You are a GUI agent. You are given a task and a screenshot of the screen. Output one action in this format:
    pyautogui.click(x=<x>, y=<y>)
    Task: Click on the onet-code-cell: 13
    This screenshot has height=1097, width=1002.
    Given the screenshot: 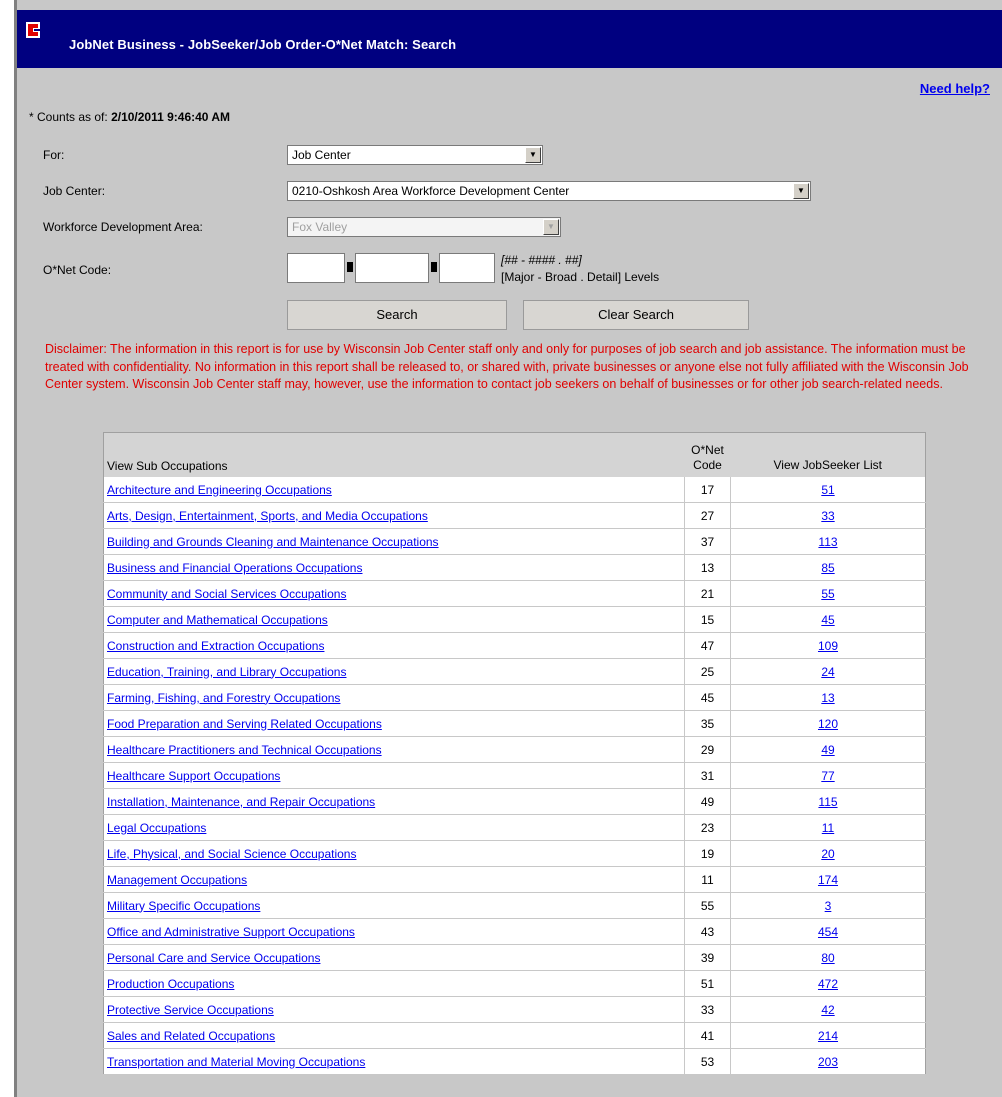 What is the action you would take?
    pyautogui.click(x=707, y=567)
    